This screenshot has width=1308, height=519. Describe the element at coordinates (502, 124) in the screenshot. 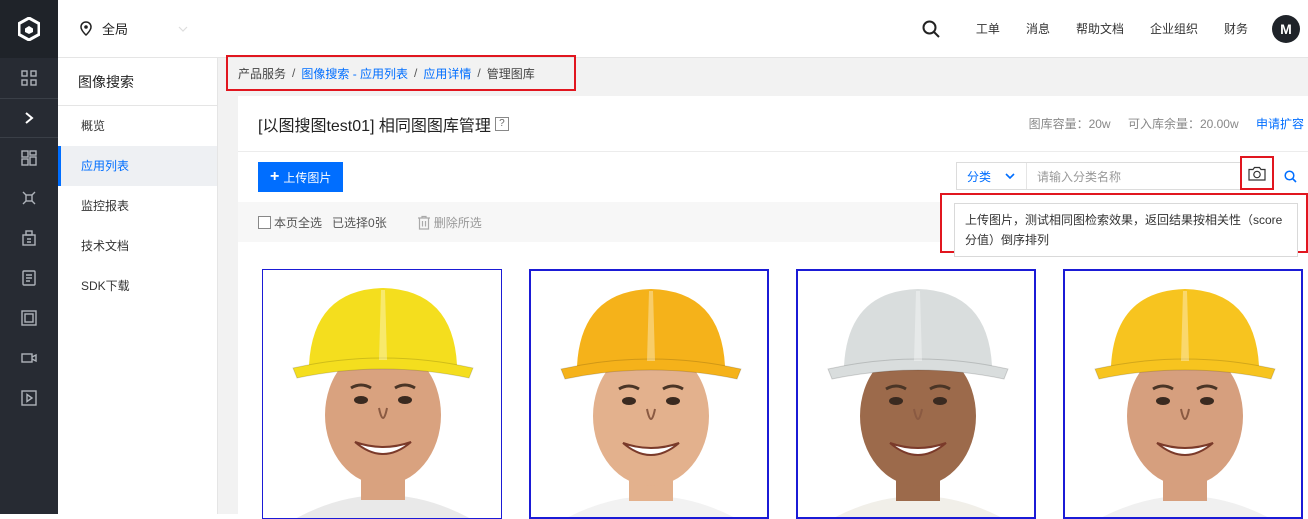

I see `help-icon: ?` at that location.